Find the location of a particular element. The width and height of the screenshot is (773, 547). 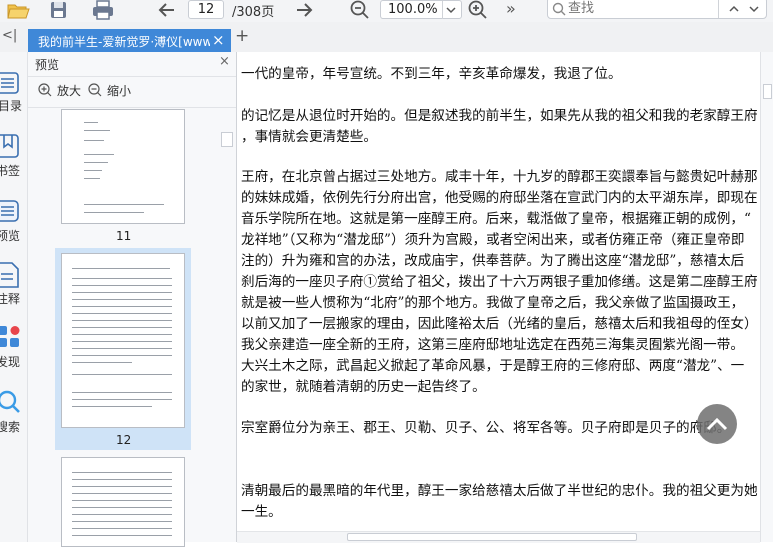

zoom-in-label: 放大 is located at coordinates (69, 91).